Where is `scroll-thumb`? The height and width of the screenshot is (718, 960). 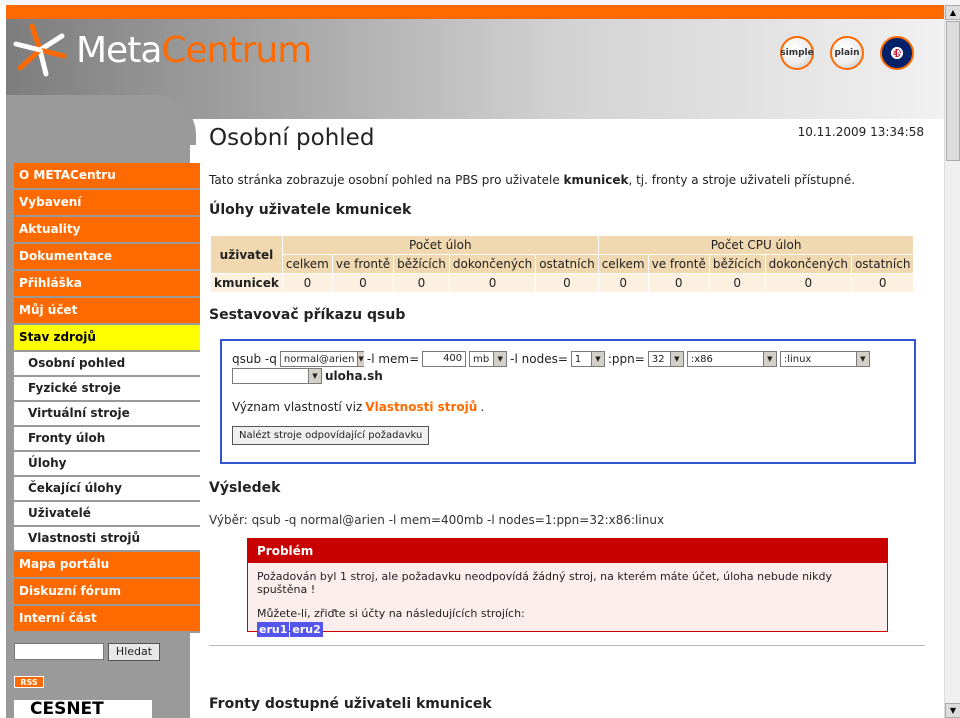 scroll-thumb is located at coordinates (953, 91).